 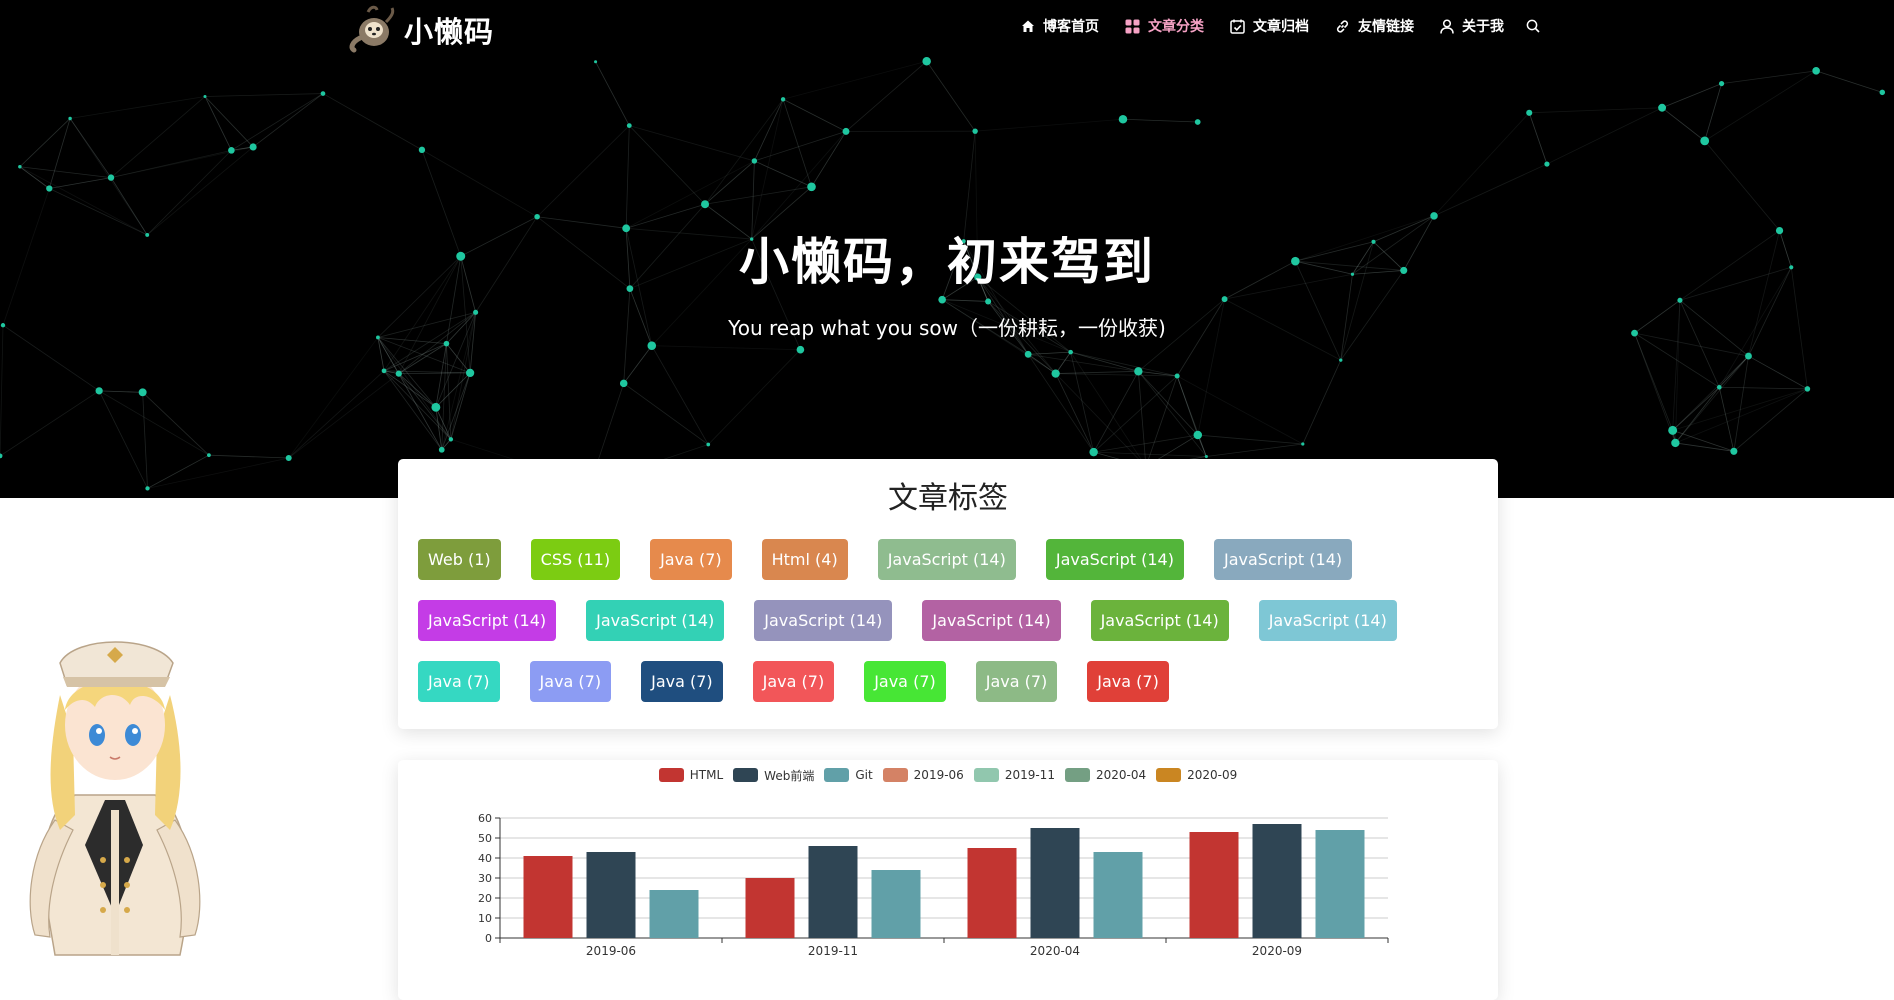 What do you see at coordinates (947, 258) in the screenshot?
I see `hero-title: 小懒码，初来驾到` at bounding box center [947, 258].